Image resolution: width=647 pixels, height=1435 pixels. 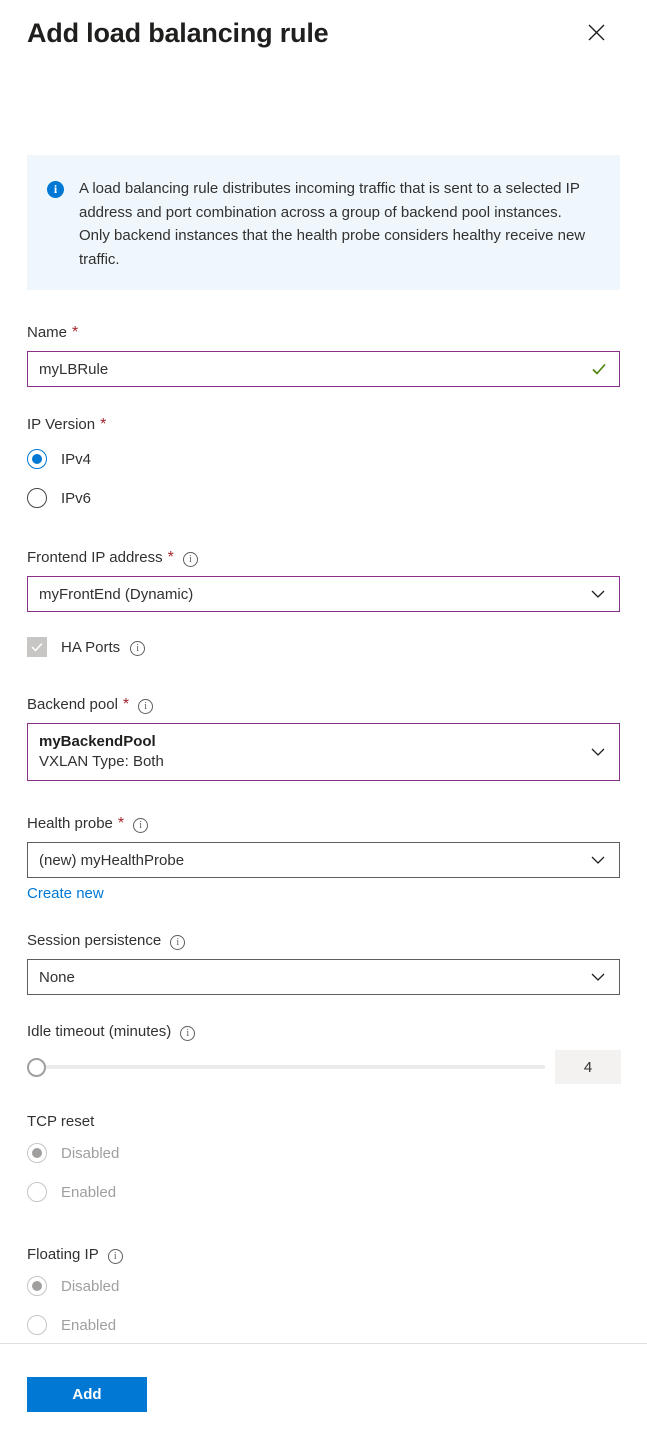 I want to click on radio-floating-ip-enabled: Enabled, so click(x=323, y=1325).